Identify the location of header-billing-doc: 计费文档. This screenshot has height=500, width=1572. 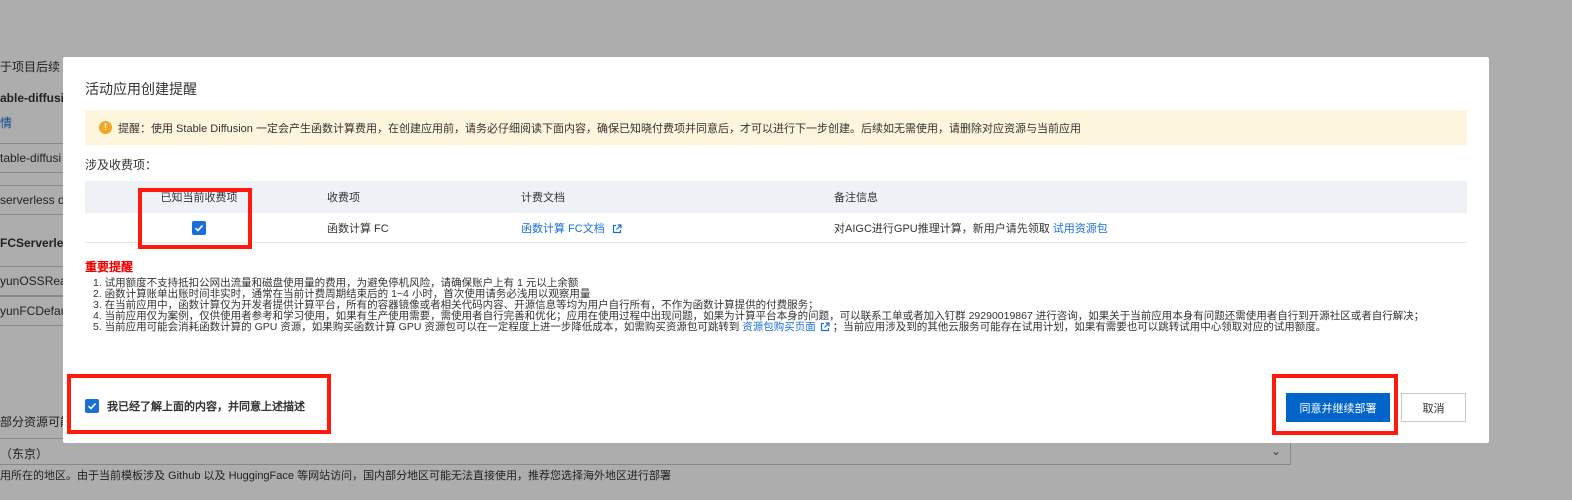
(543, 198).